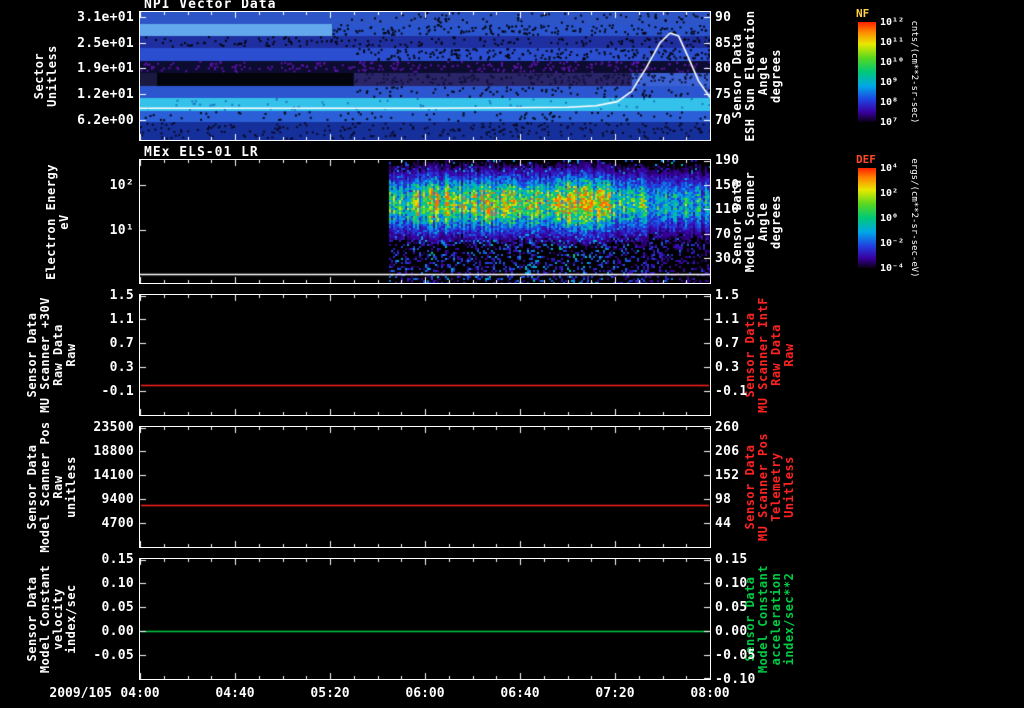  What do you see at coordinates (727, 367) in the screenshot?
I see `right-tick-label: 0.3` at bounding box center [727, 367].